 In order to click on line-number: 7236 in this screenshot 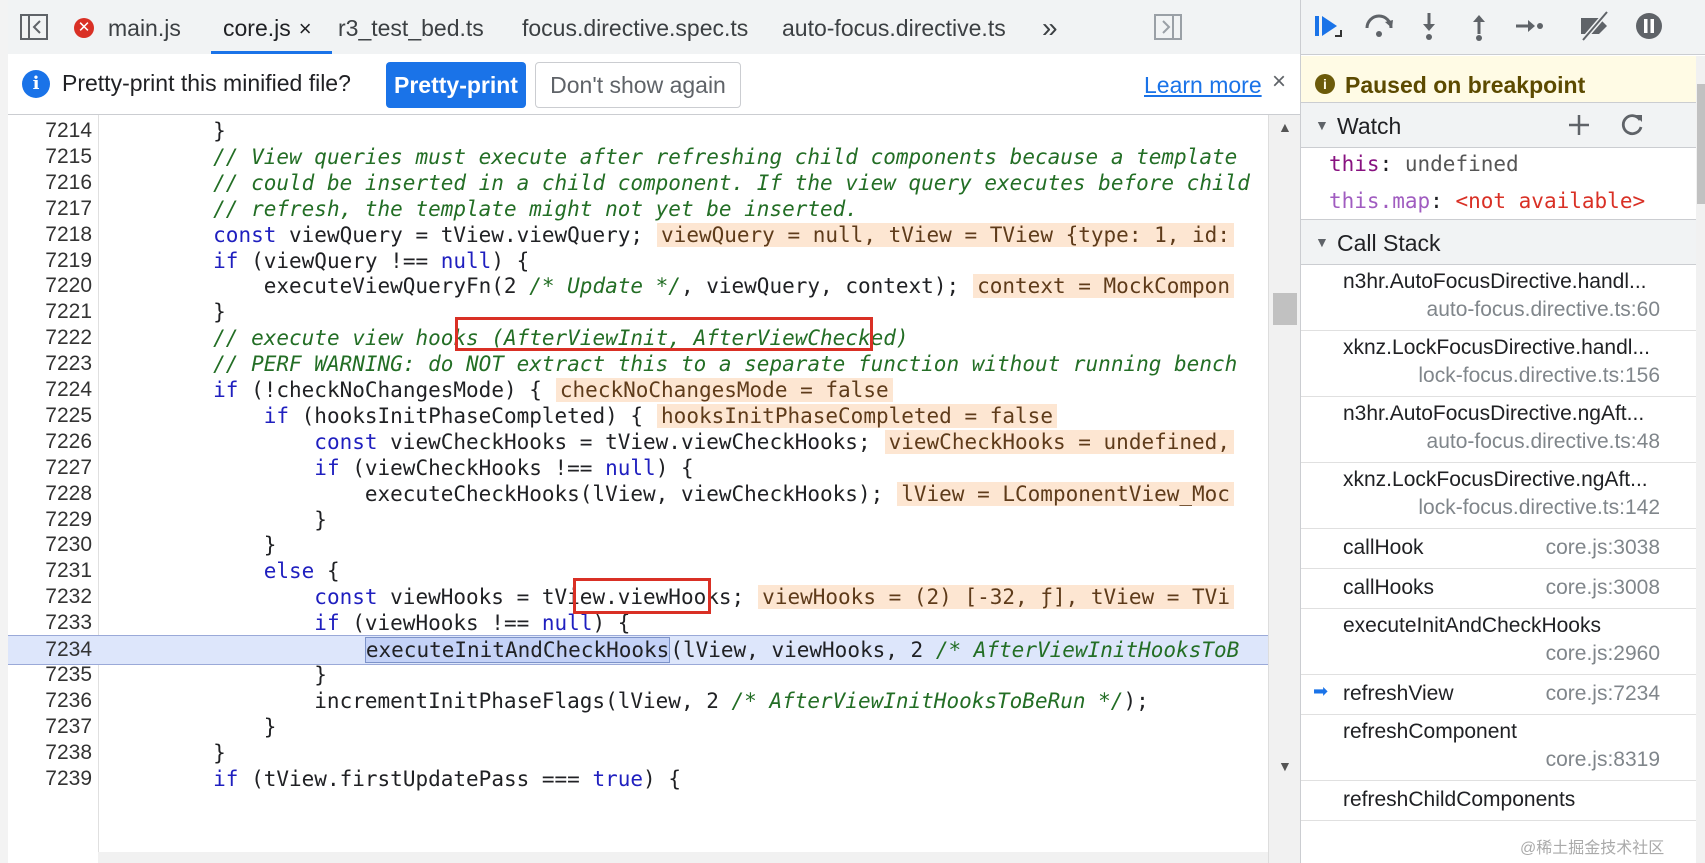, I will do `click(50, 701)`.